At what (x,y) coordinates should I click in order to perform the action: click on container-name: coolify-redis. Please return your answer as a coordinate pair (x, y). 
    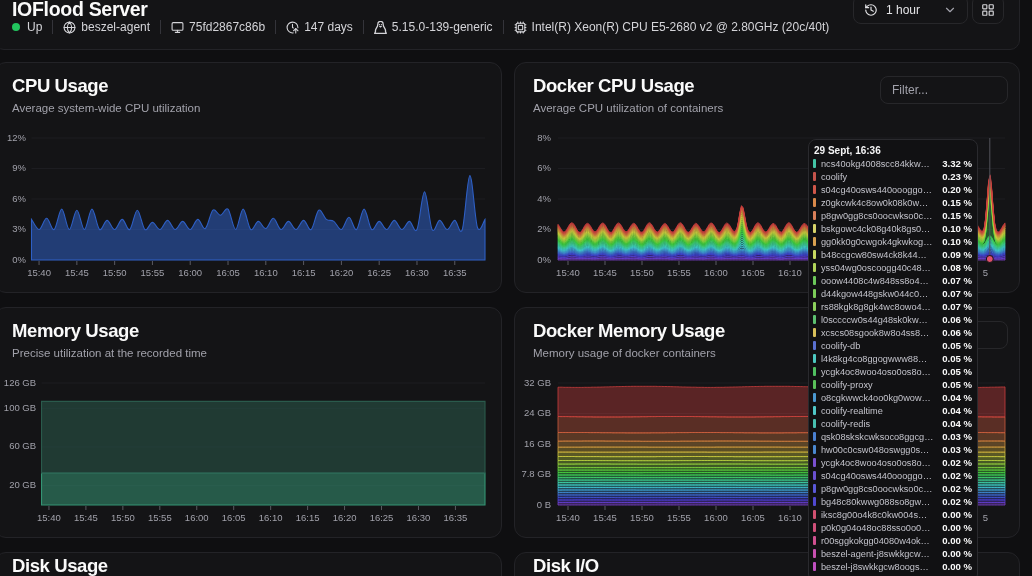
    Looking at the image, I should click on (846, 423).